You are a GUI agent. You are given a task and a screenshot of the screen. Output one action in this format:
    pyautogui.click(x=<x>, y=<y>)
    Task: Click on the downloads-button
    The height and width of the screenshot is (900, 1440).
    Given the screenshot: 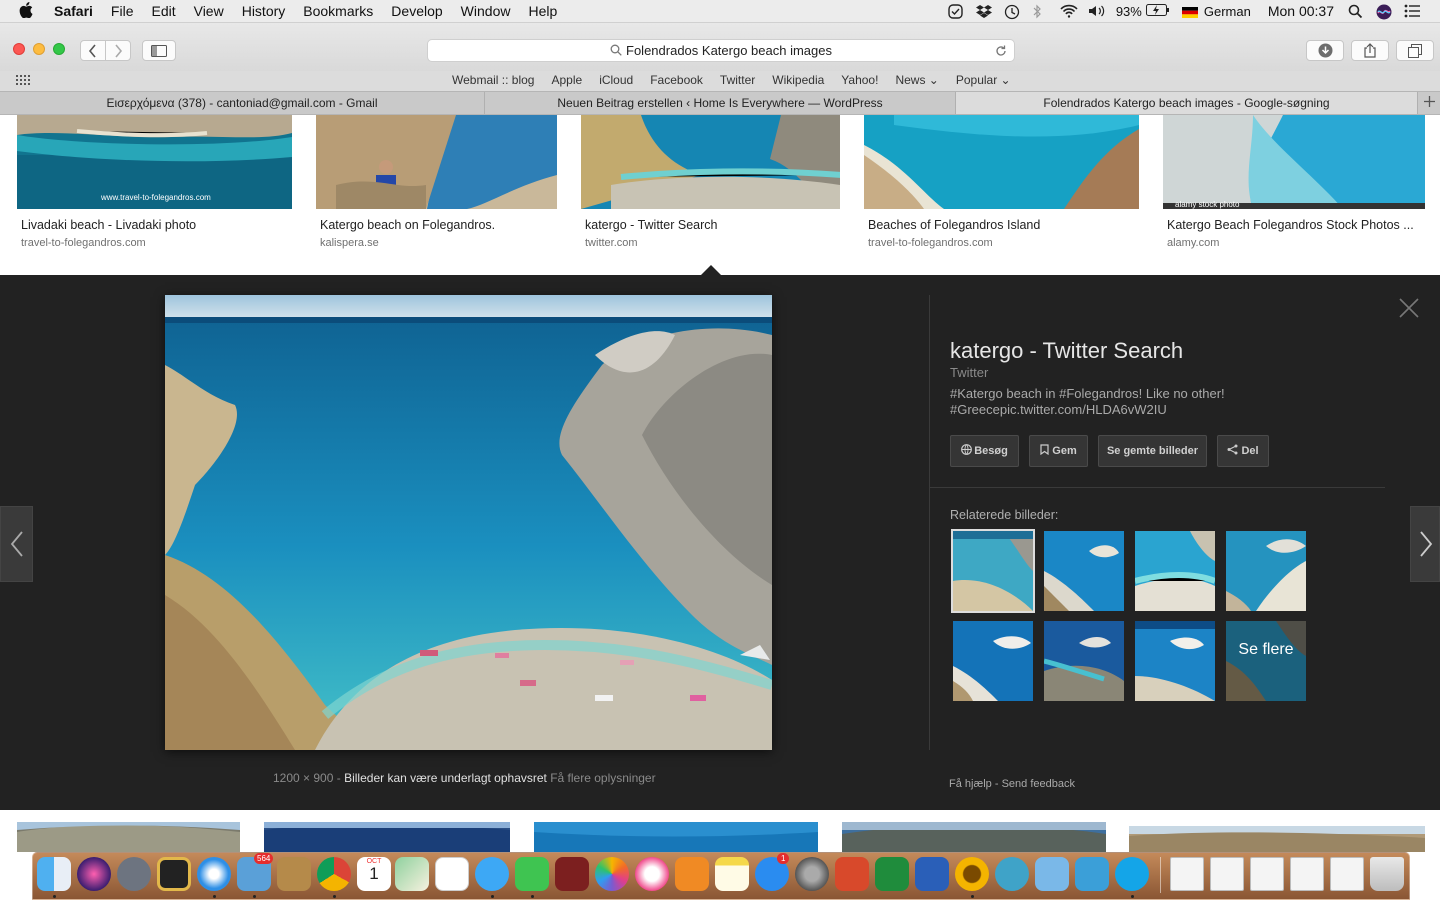 What is the action you would take?
    pyautogui.click(x=1325, y=50)
    